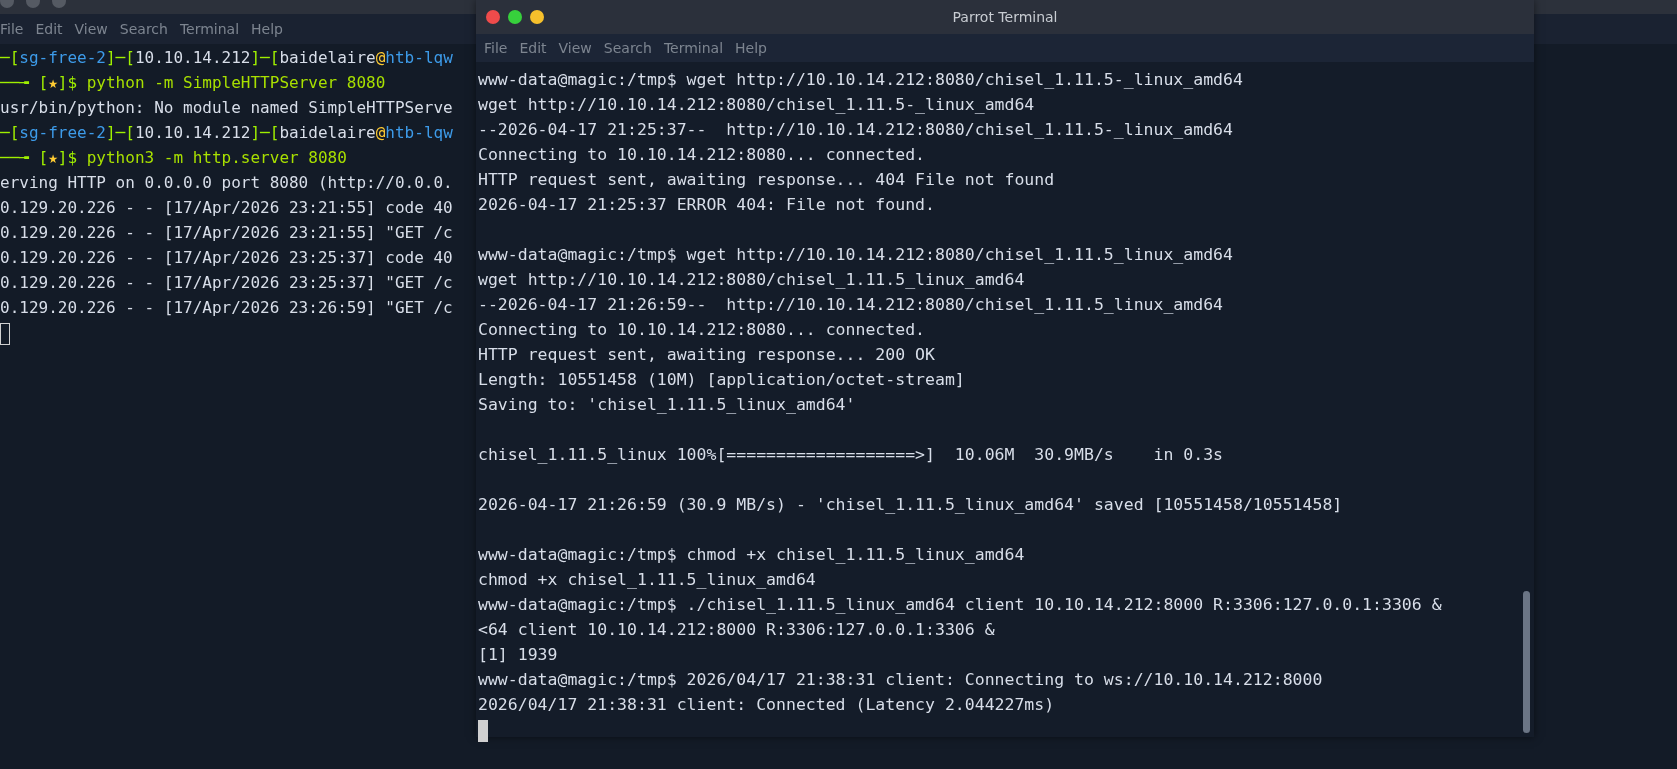  What do you see at coordinates (537, 17) in the screenshot?
I see `minimize-button` at bounding box center [537, 17].